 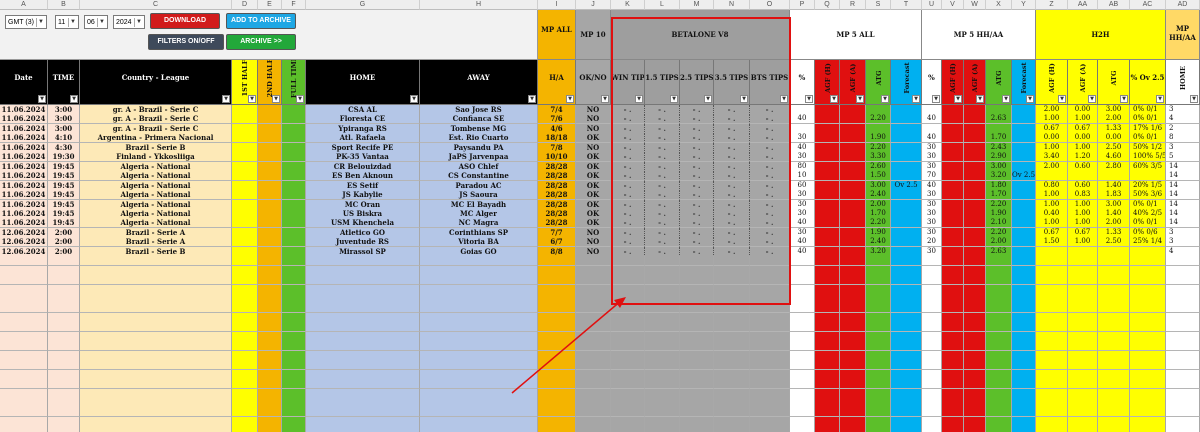 What do you see at coordinates (999, 429) in the screenshot?
I see `cell-x` at bounding box center [999, 429].